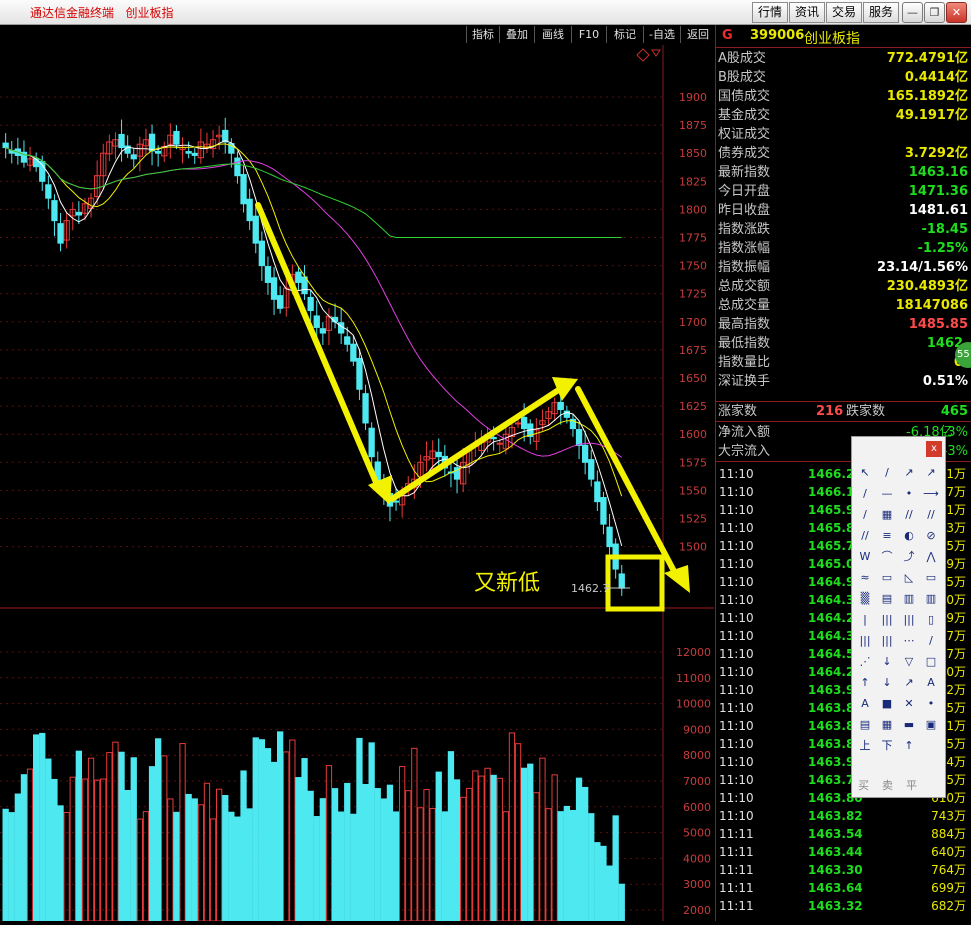 Image resolution: width=971 pixels, height=925 pixels. I want to click on minimize-icon: —, so click(912, 12).